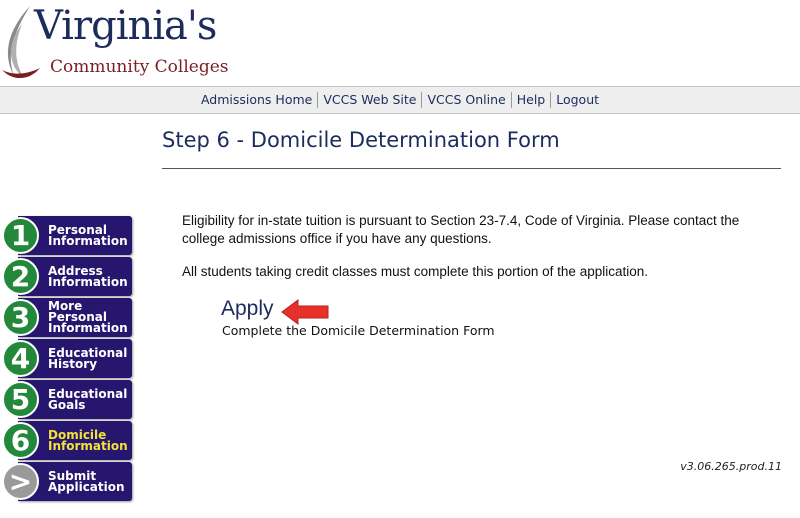 This screenshot has height=518, width=800. What do you see at coordinates (577, 100) in the screenshot?
I see `nav-logout: Logout` at bounding box center [577, 100].